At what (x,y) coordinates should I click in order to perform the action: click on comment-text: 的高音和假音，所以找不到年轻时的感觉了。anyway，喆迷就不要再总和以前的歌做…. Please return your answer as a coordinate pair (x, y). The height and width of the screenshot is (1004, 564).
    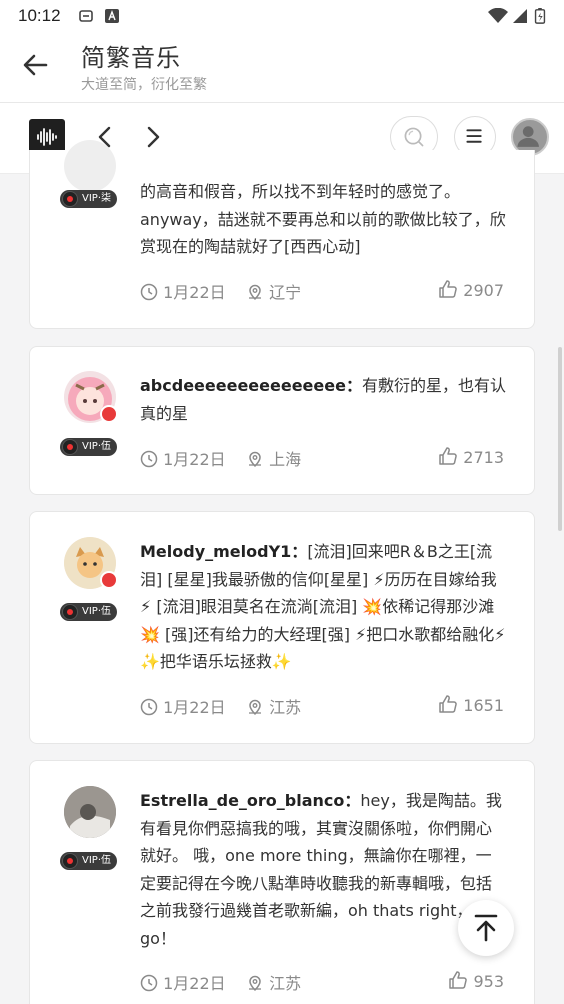
    Looking at the image, I should click on (323, 219).